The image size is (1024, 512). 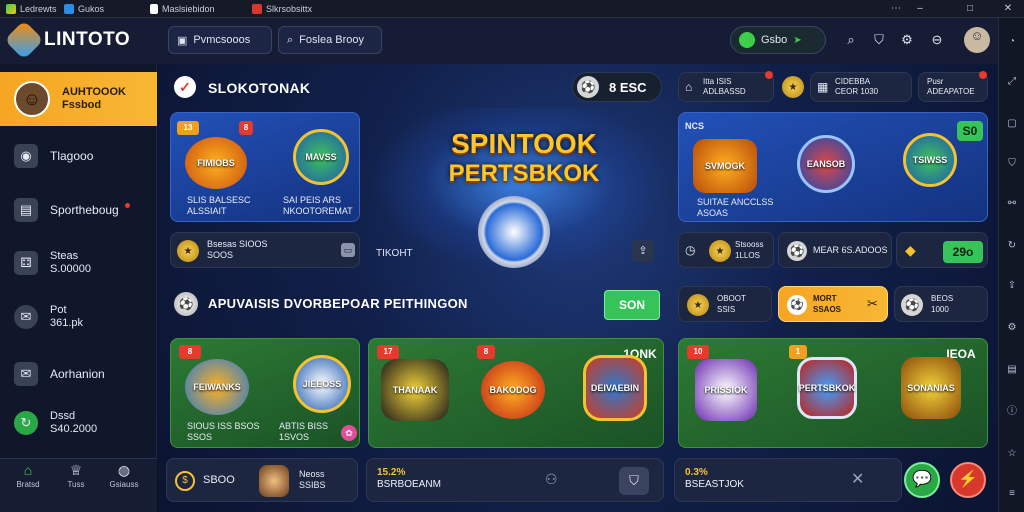 I want to click on game-emblem: SONANIAS, so click(x=931, y=388).